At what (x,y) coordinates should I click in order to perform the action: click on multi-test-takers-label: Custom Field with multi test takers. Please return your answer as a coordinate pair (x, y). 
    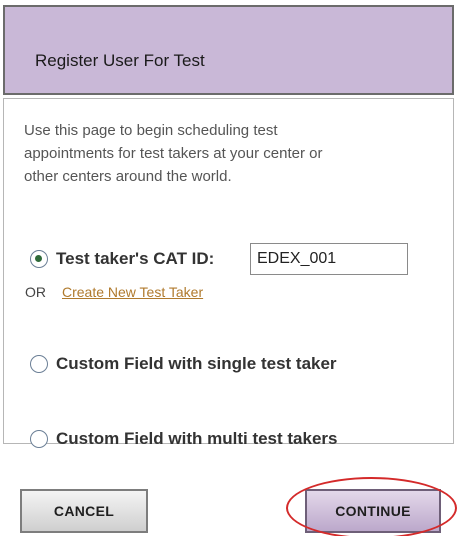
    Looking at the image, I should click on (197, 438).